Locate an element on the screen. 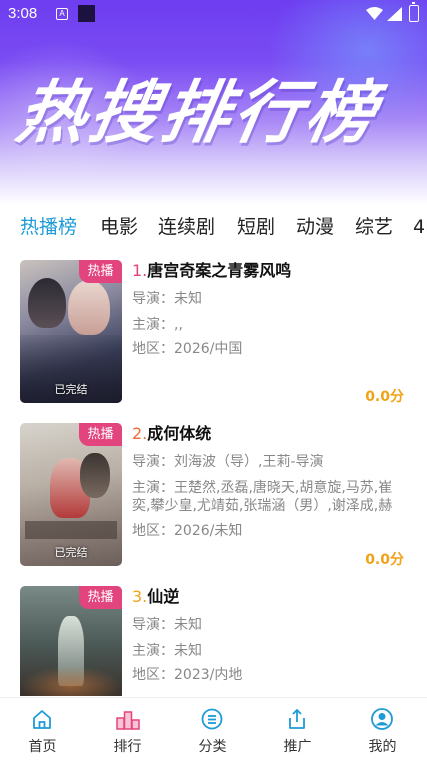 This screenshot has height=760, width=427. tabbar-category: 分类 is located at coordinates (212, 729).